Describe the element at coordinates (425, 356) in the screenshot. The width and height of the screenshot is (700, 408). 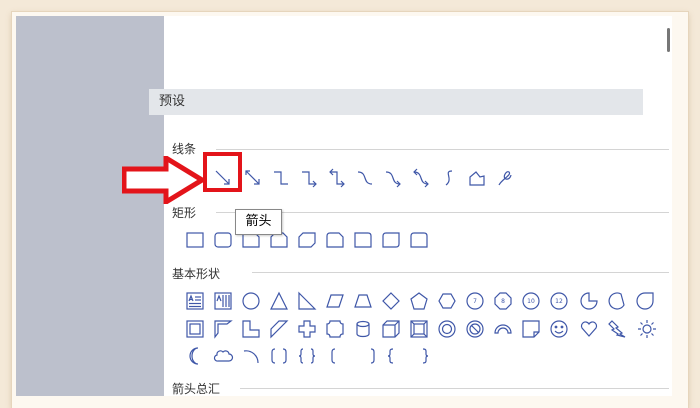
I see `right-brace-icon` at that location.